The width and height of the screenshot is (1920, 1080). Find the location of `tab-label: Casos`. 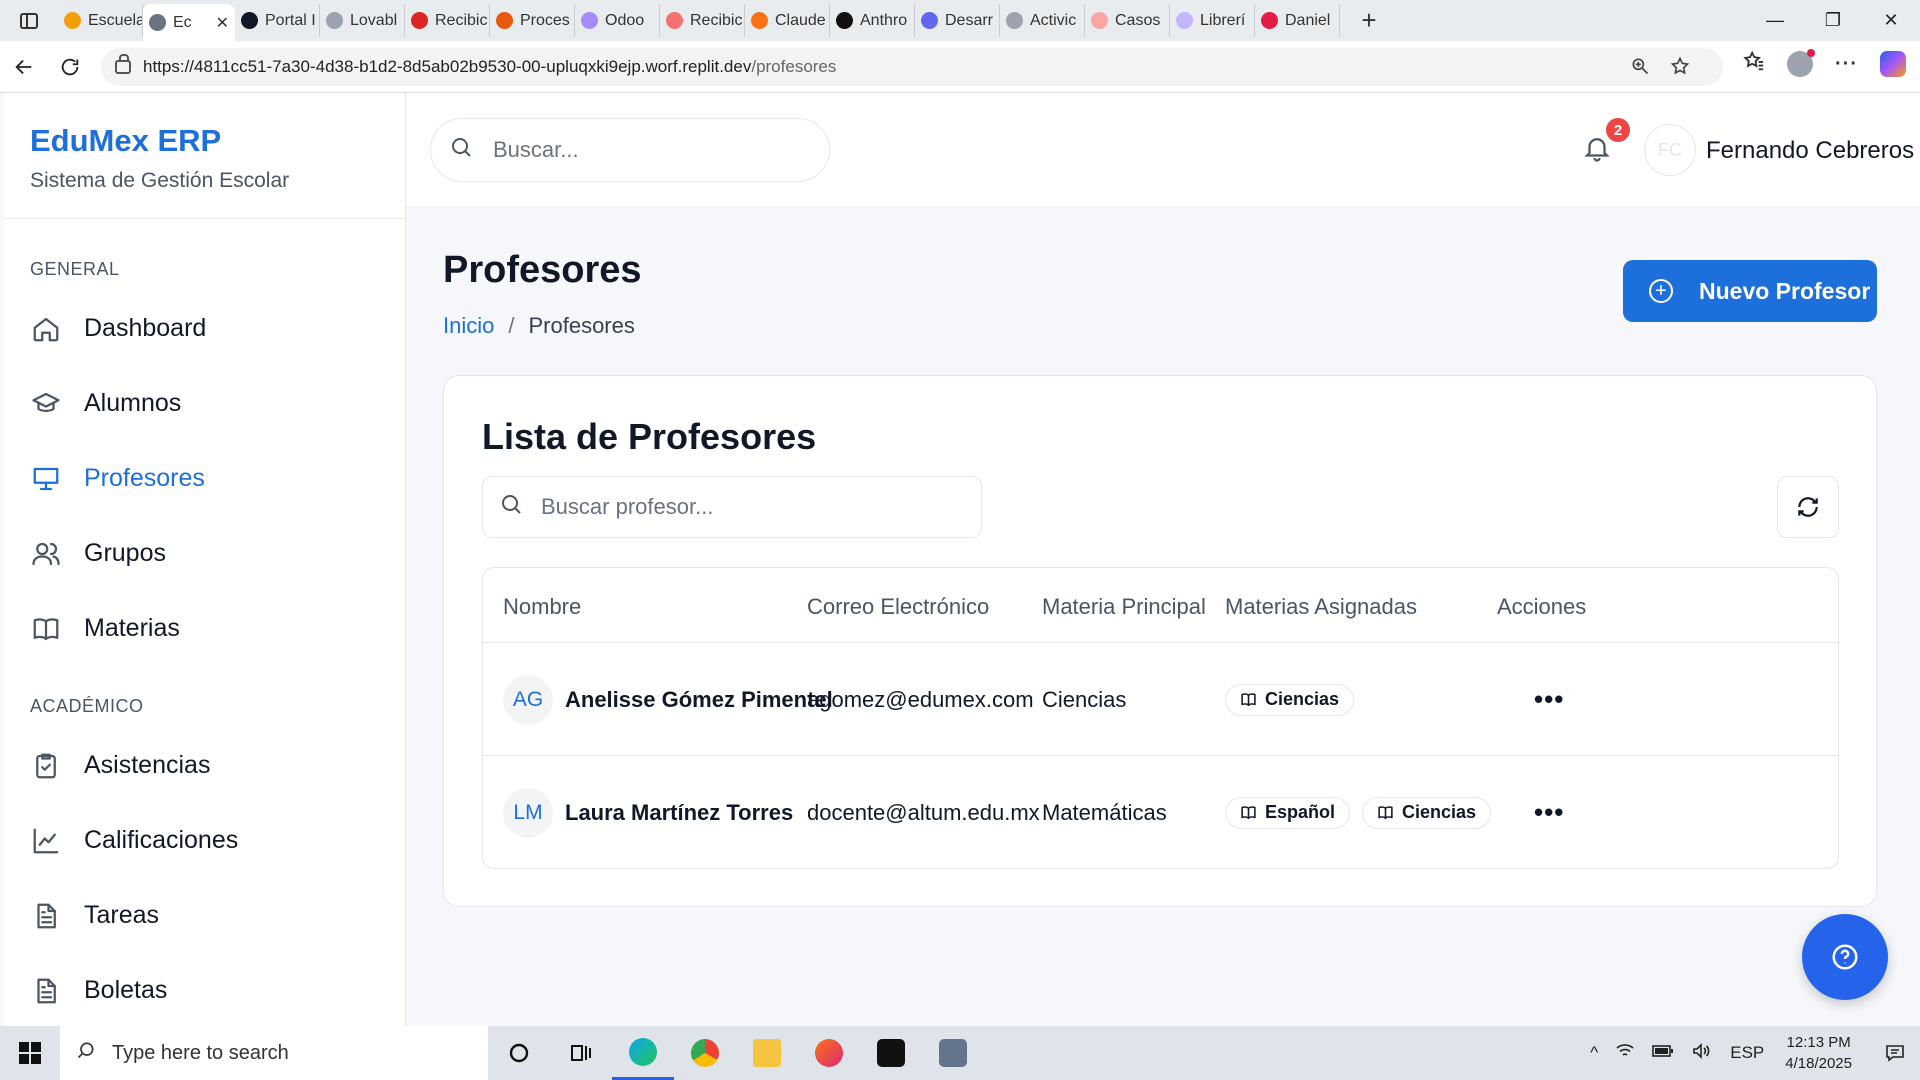

tab-label: Casos is located at coordinates (1138, 20).